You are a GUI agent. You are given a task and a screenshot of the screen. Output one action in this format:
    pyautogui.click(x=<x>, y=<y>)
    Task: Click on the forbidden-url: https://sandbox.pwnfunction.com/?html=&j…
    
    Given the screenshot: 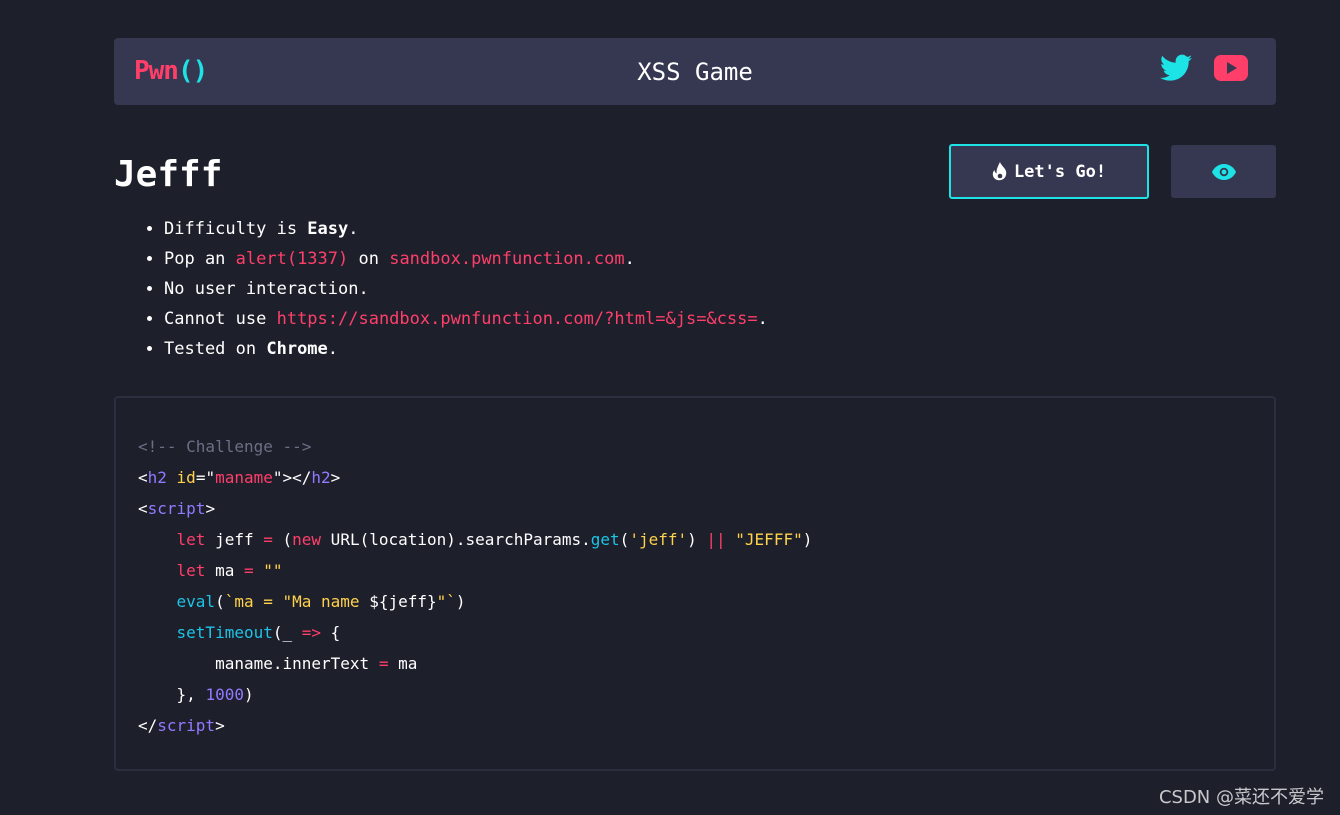 What is the action you would take?
    pyautogui.click(x=517, y=319)
    